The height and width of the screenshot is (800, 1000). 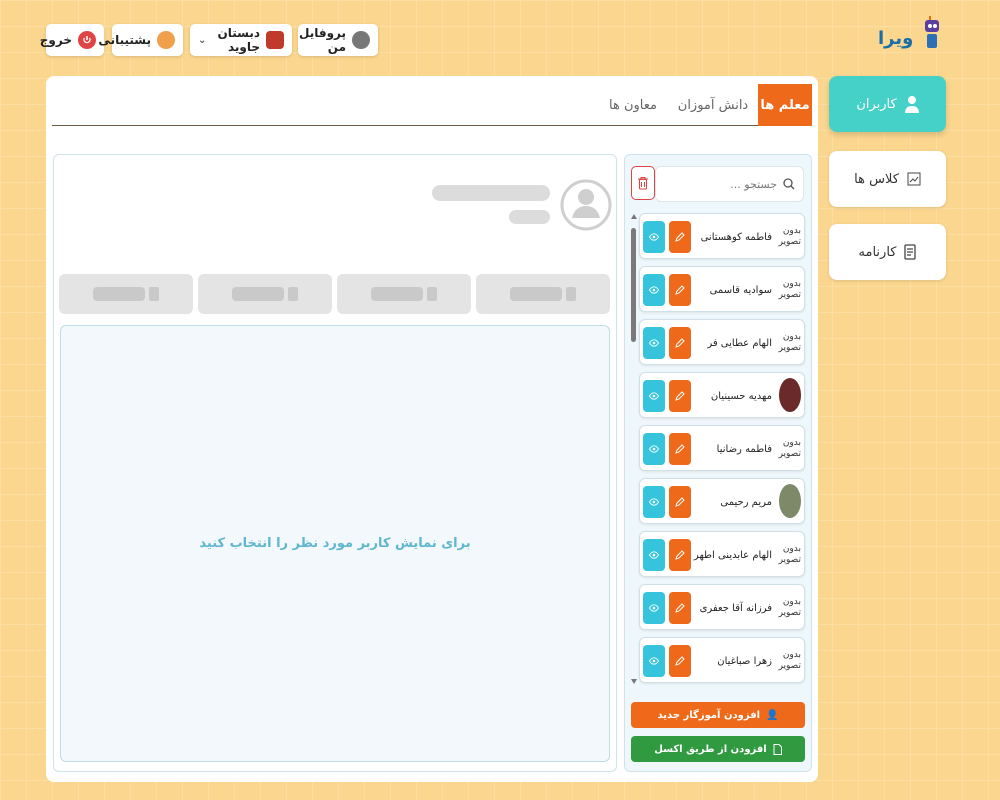 I want to click on user-list-item: بدون تصویر الهام عطایی فر, so click(x=722, y=342).